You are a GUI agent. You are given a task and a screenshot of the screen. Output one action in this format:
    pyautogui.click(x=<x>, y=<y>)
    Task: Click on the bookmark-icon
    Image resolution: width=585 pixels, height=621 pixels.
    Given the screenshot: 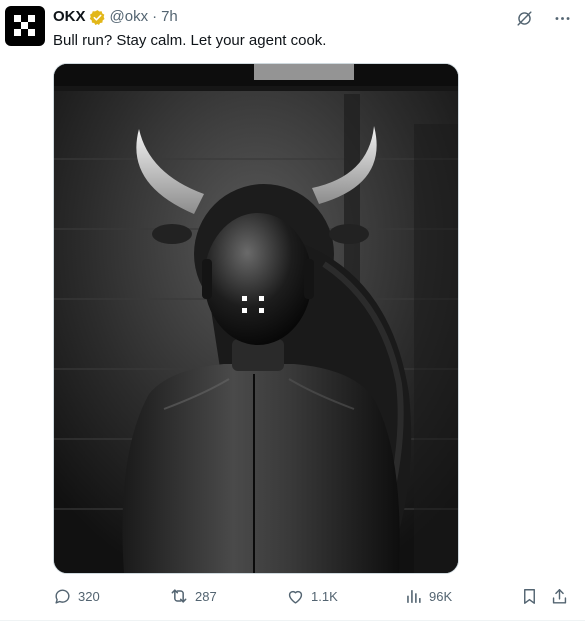 What is the action you would take?
    pyautogui.click(x=529, y=596)
    